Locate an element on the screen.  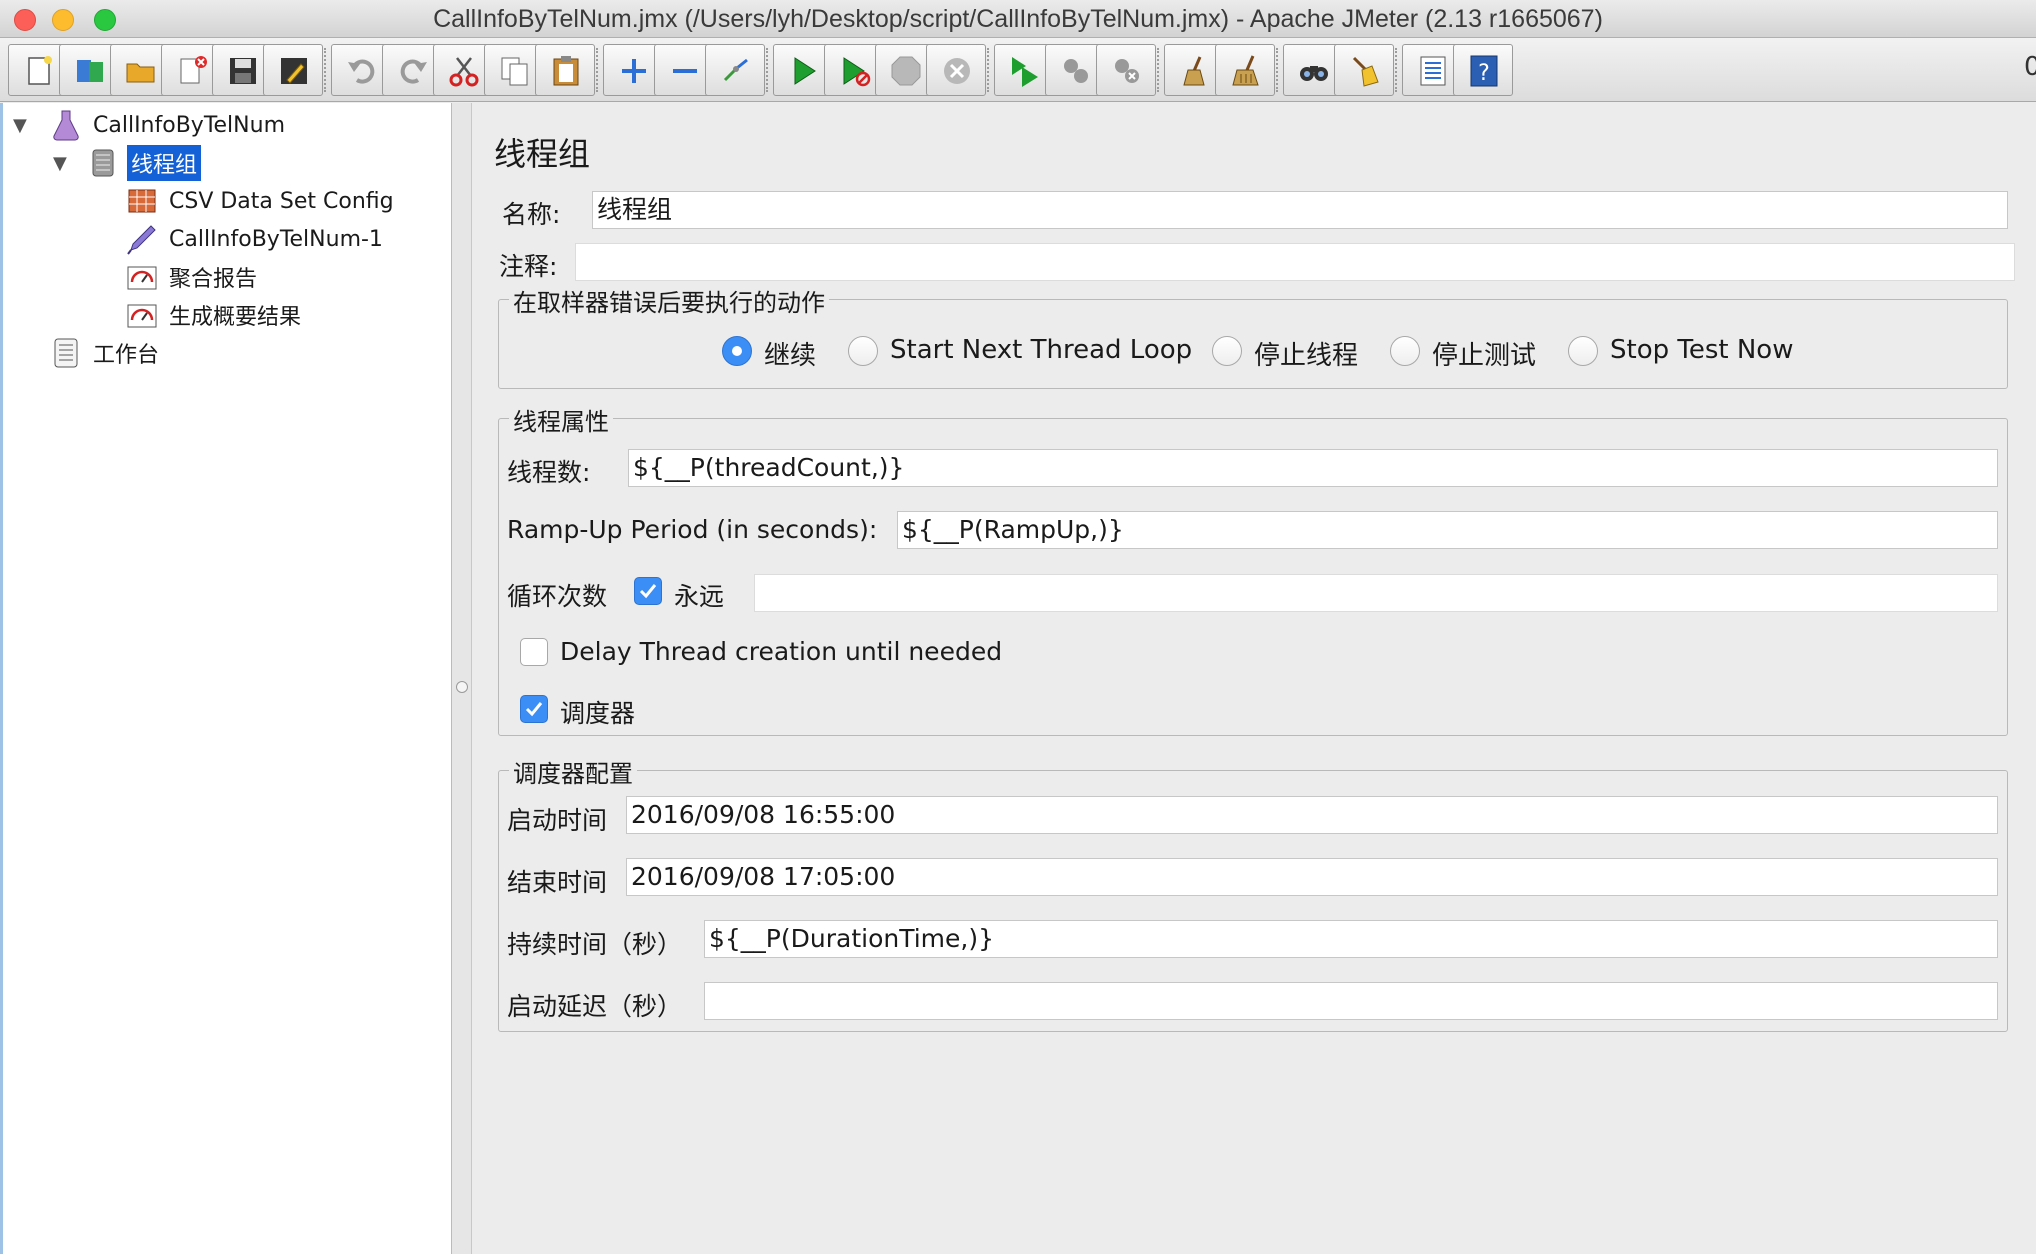
tree-node-label: CallInfoByTelNum is located at coordinates (189, 125).